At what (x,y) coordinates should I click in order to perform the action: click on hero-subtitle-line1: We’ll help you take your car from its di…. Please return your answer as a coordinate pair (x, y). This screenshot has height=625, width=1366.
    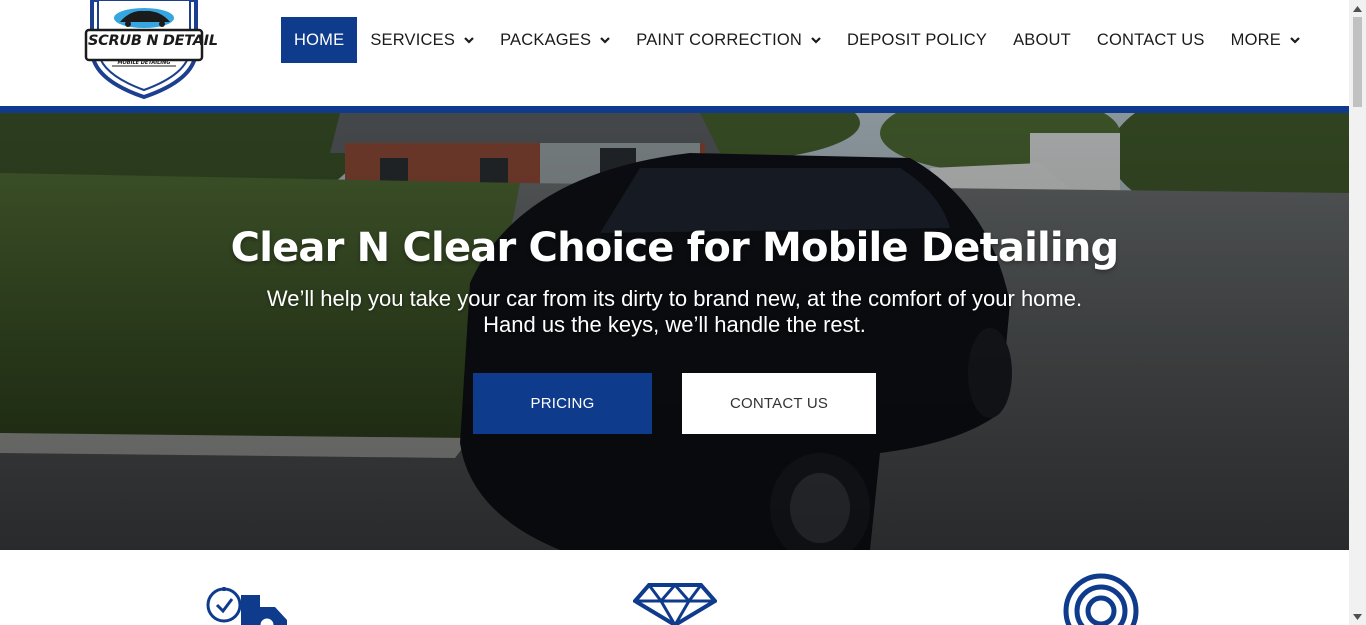
    Looking at the image, I should click on (674, 298).